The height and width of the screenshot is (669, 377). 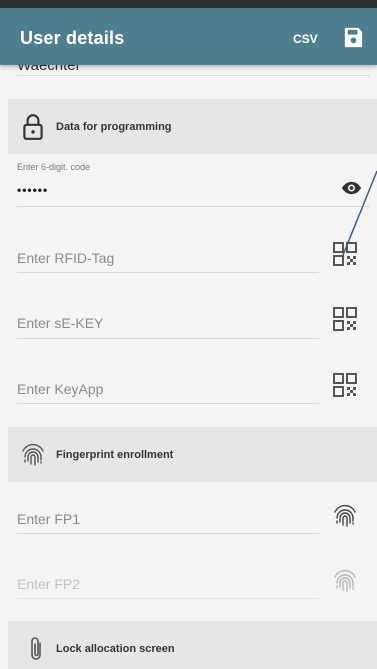 I want to click on save-icon, so click(x=353, y=37).